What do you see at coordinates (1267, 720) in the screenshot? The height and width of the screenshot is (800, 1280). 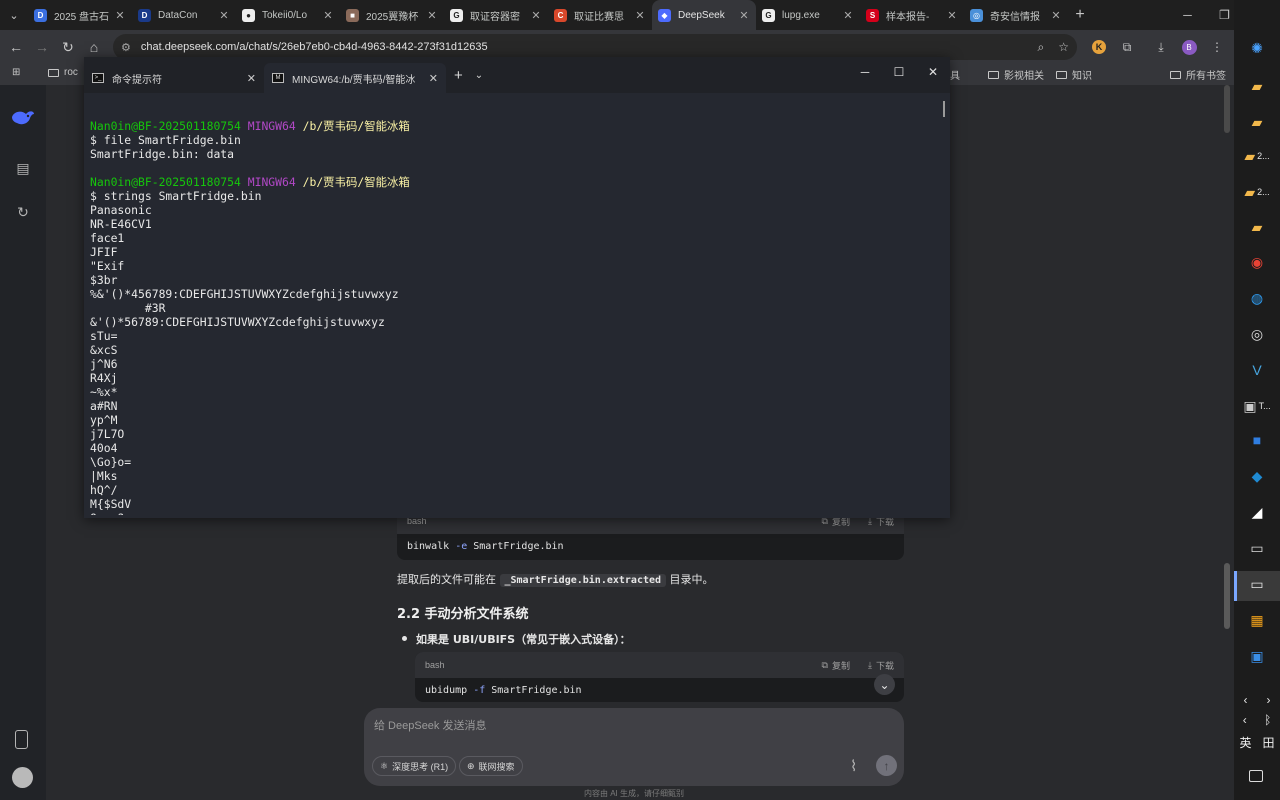 I see `bluetooth-icon: ᛒ` at bounding box center [1267, 720].